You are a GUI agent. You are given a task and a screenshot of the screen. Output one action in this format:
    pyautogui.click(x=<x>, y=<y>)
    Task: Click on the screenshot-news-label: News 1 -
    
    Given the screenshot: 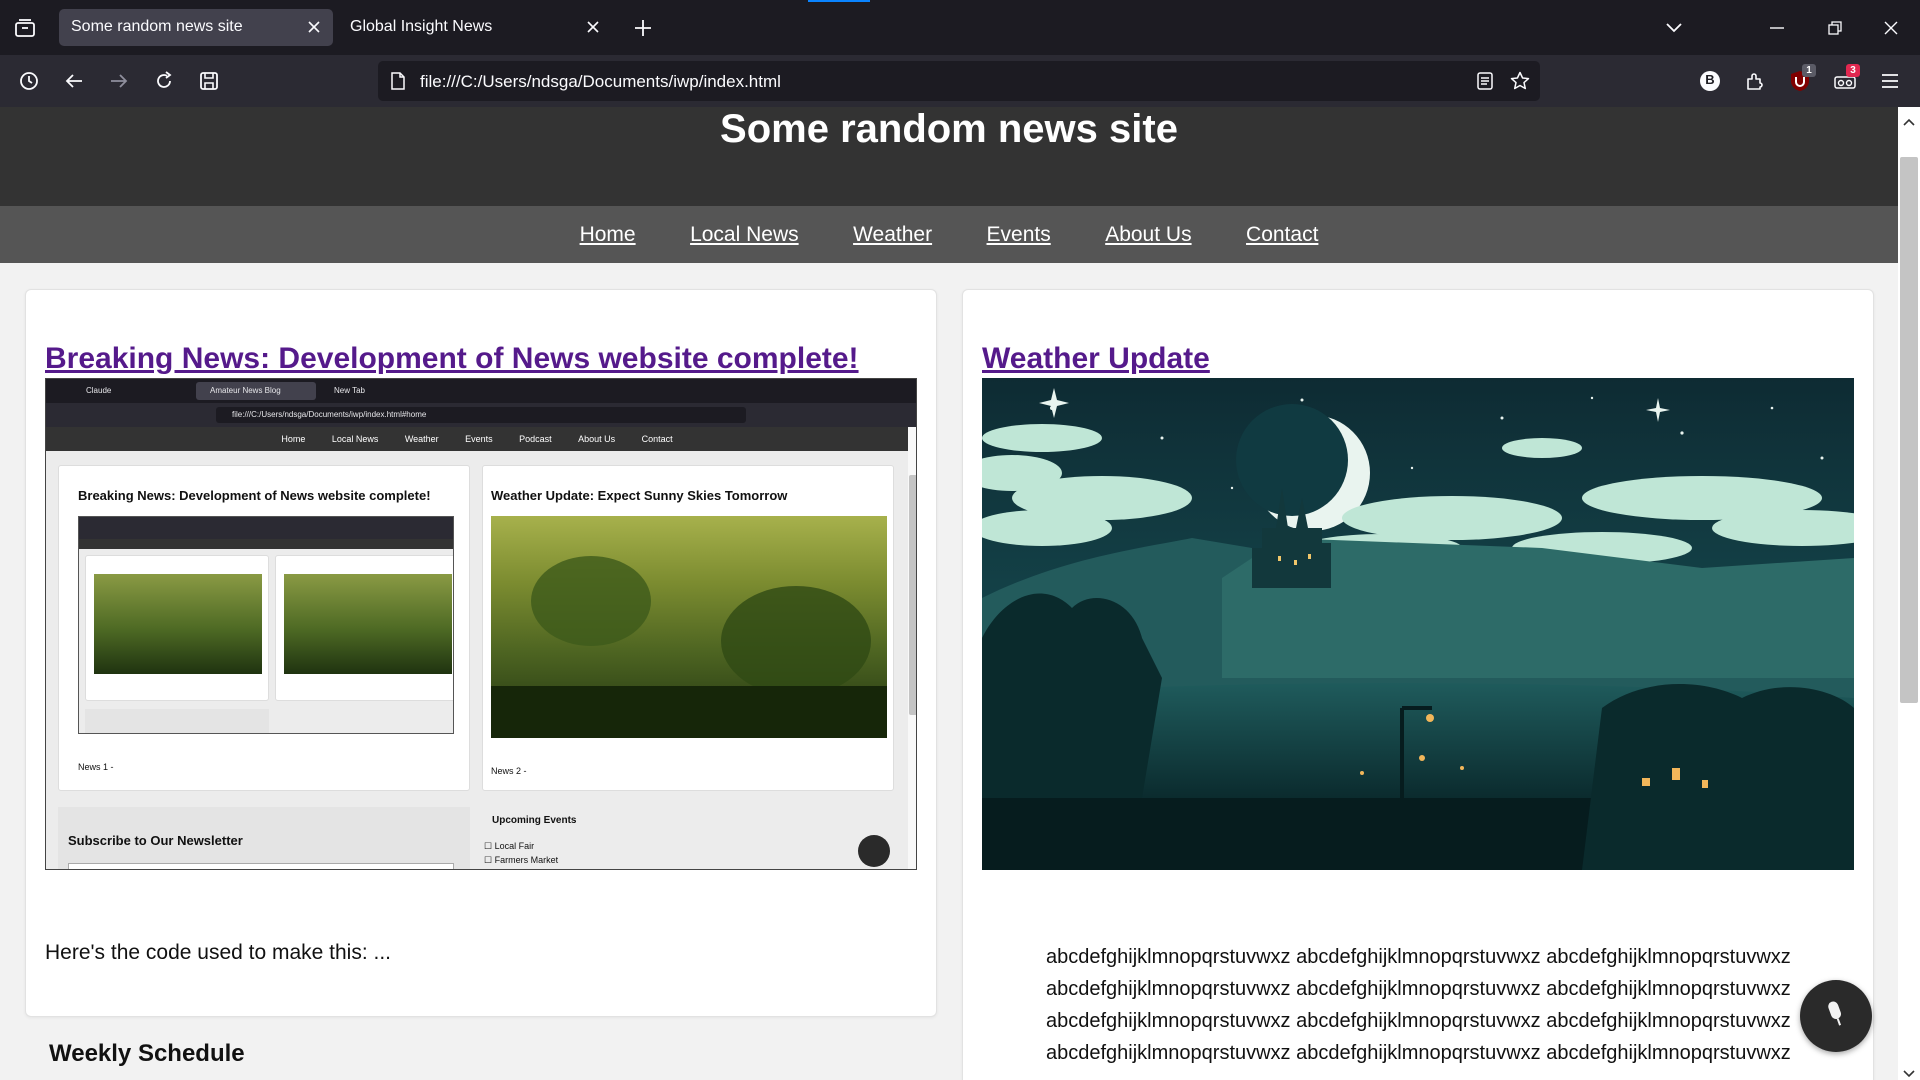 What is the action you would take?
    pyautogui.click(x=96, y=767)
    